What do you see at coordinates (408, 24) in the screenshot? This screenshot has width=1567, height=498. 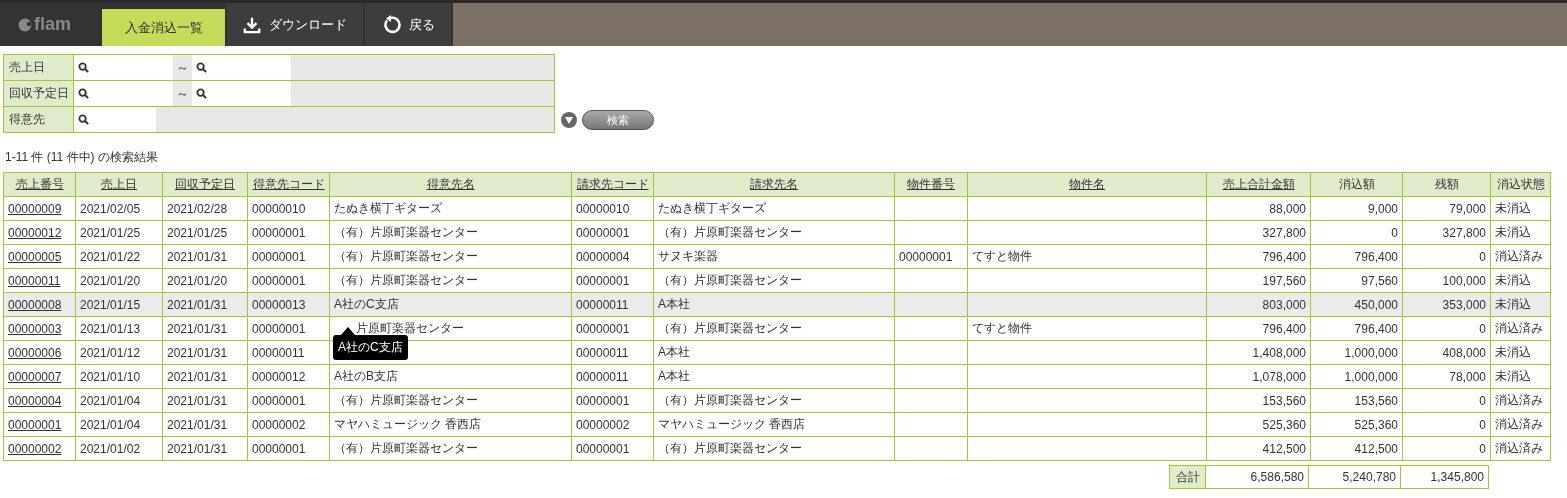 I see `nav-tab: 戻る` at bounding box center [408, 24].